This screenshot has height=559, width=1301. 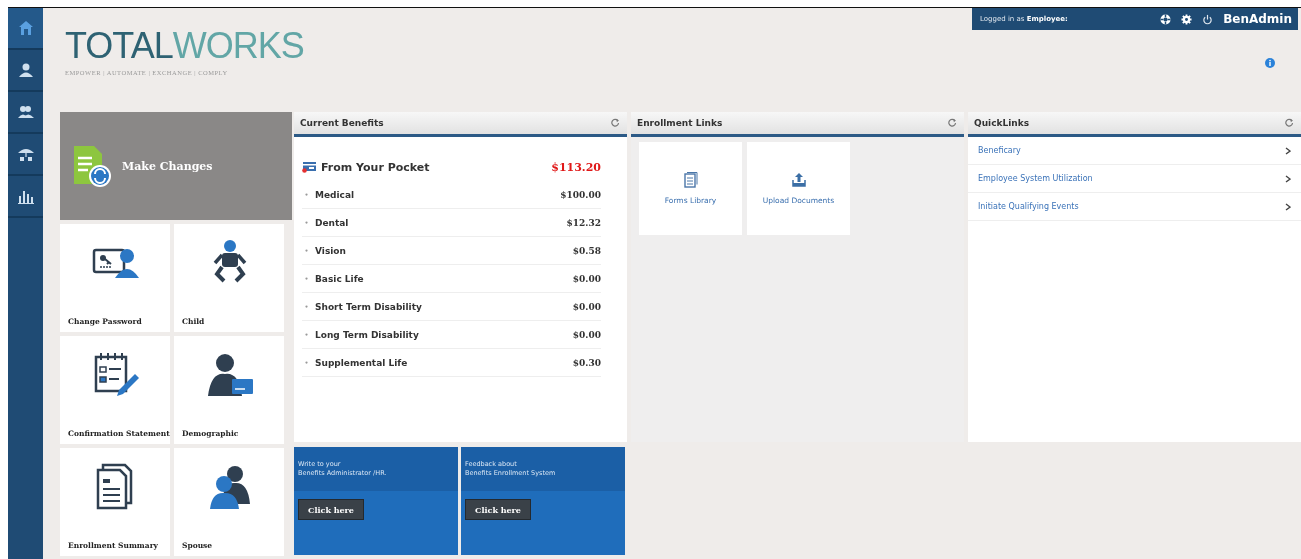 What do you see at coordinates (25, 112) in the screenshot?
I see `people-icon` at bounding box center [25, 112].